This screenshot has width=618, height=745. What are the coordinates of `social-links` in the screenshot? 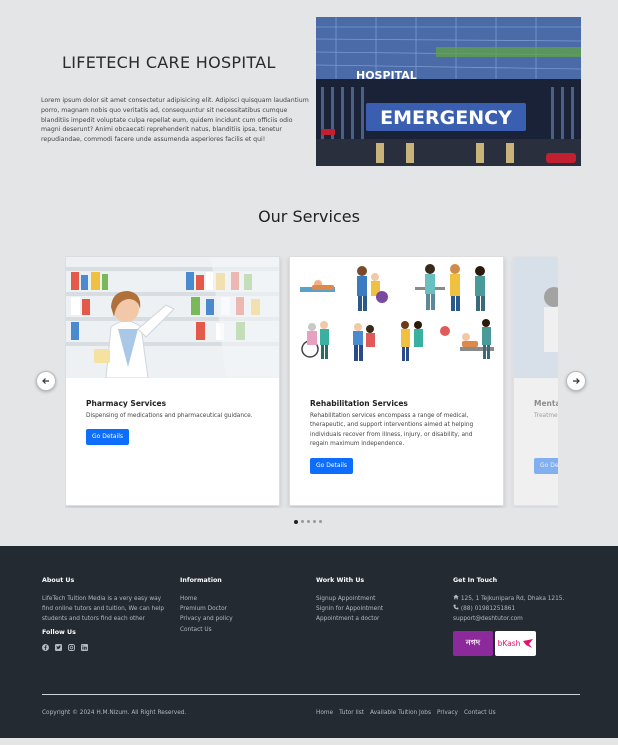 It's located at (106, 647).